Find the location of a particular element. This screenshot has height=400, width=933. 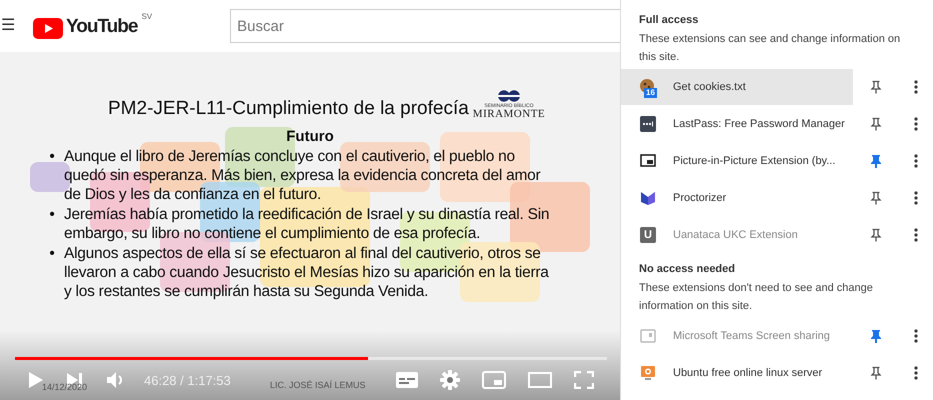

settings-icon is located at coordinates (450, 380).